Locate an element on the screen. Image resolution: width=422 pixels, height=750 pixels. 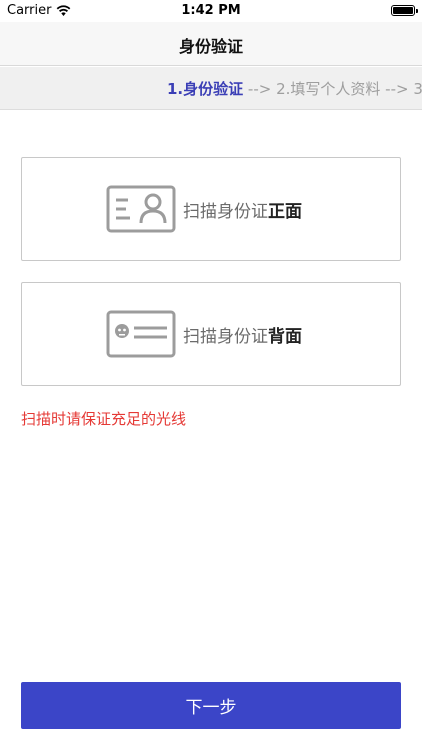
scan-front-label: 扫描身份证正面 is located at coordinates (242, 209).